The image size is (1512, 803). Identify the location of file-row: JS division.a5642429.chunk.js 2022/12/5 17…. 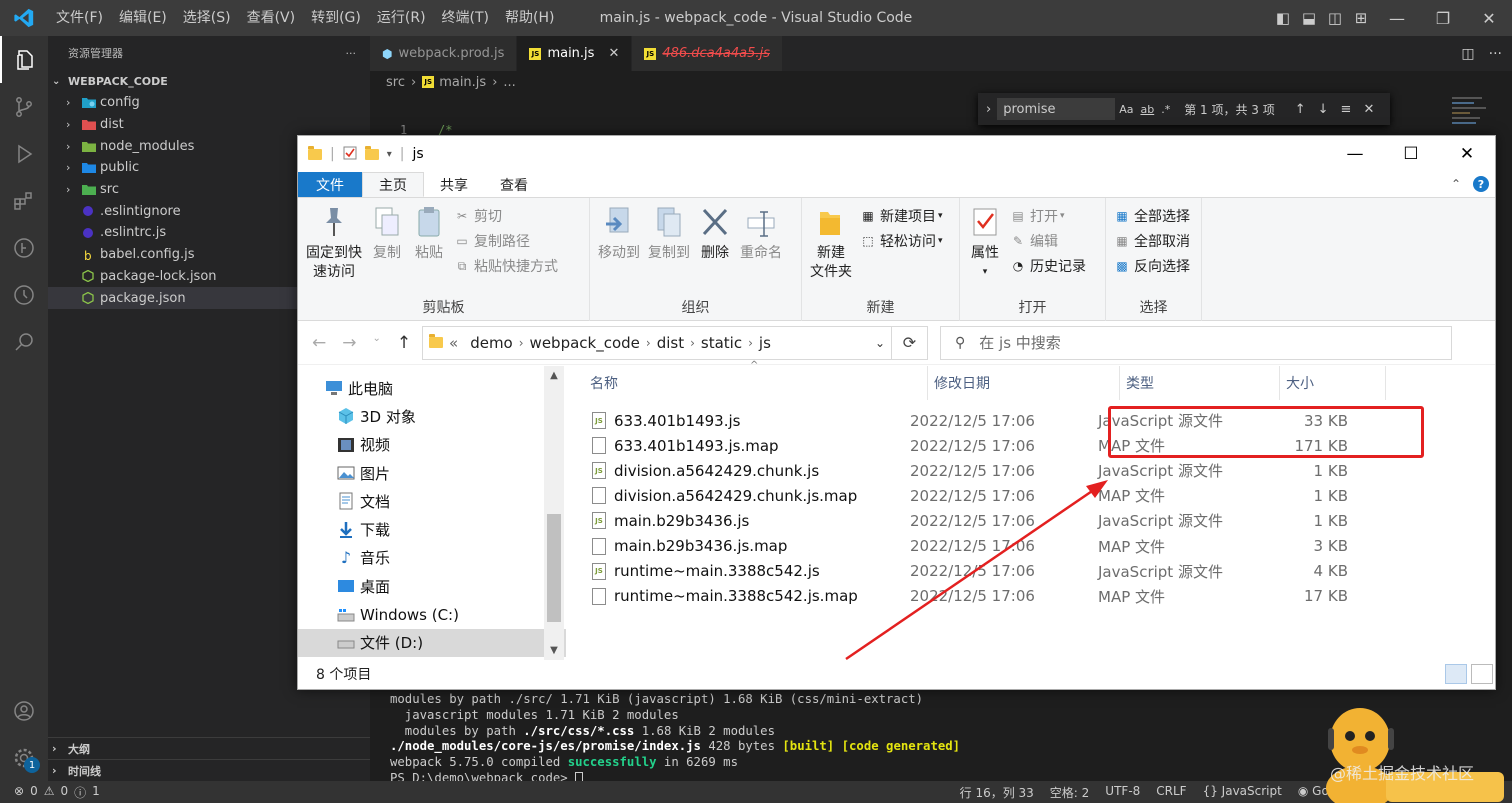
(1031, 470).